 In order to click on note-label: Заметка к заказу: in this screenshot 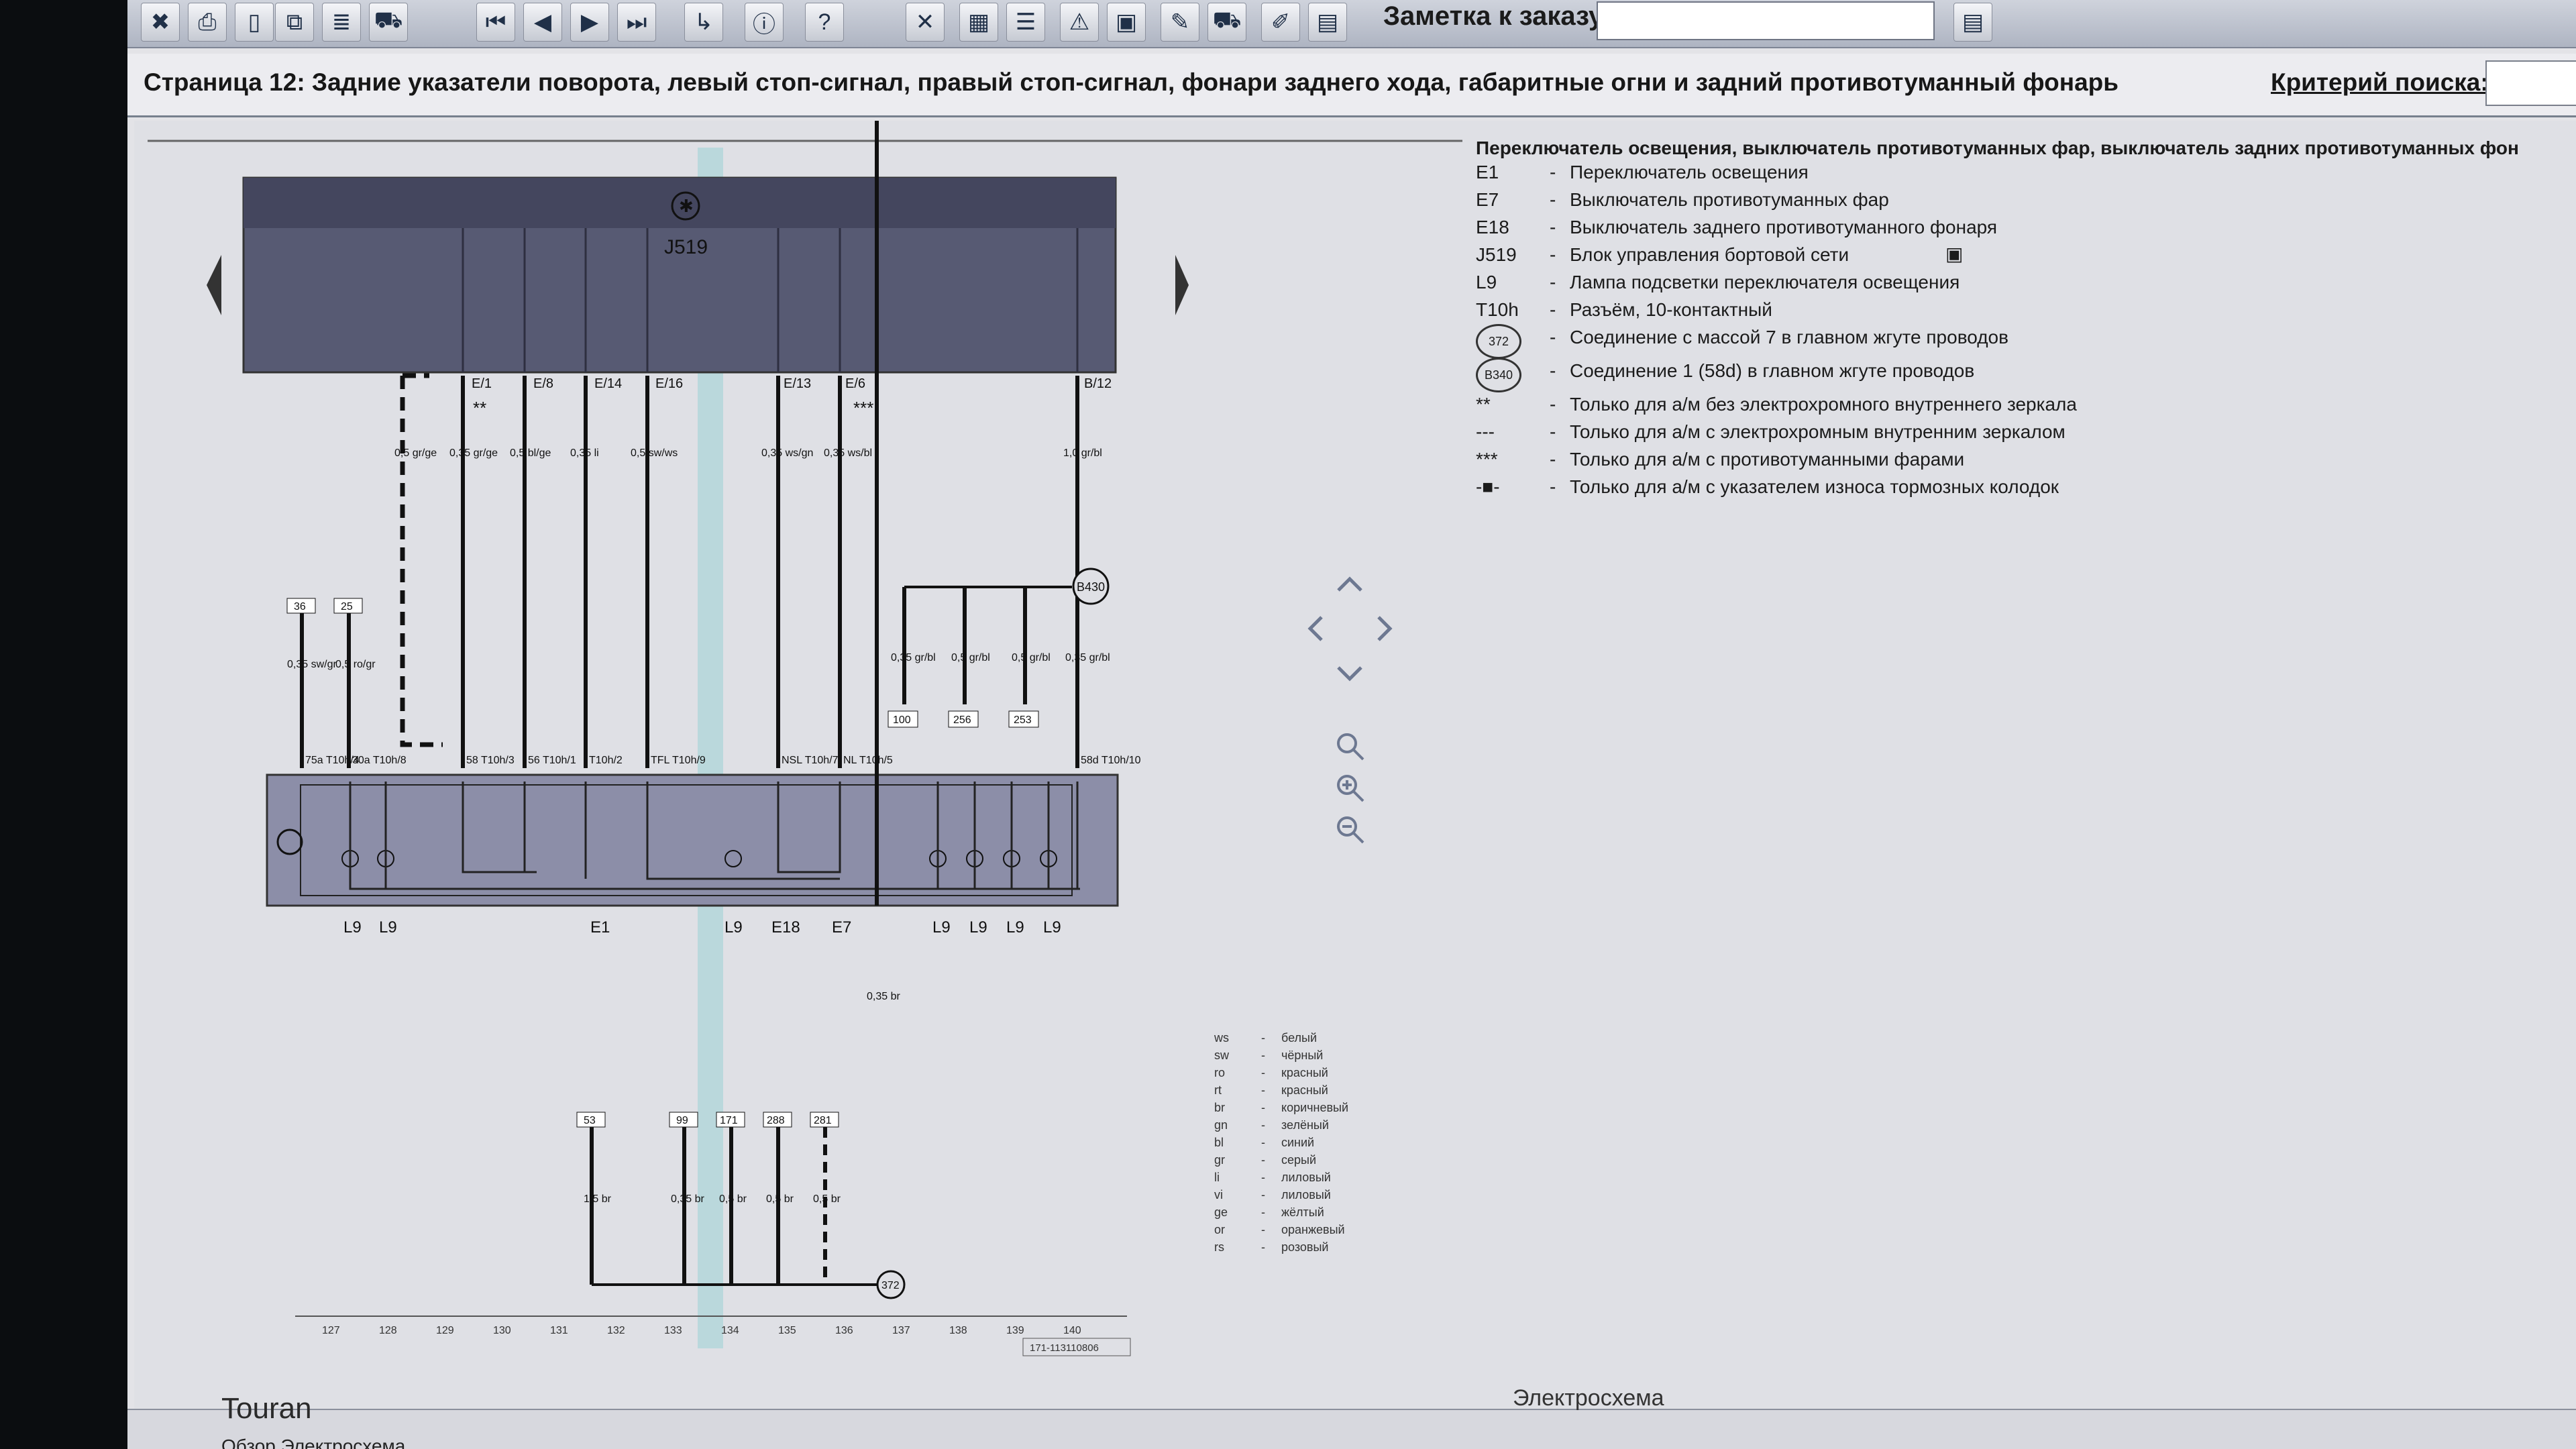, I will do `click(1497, 16)`.